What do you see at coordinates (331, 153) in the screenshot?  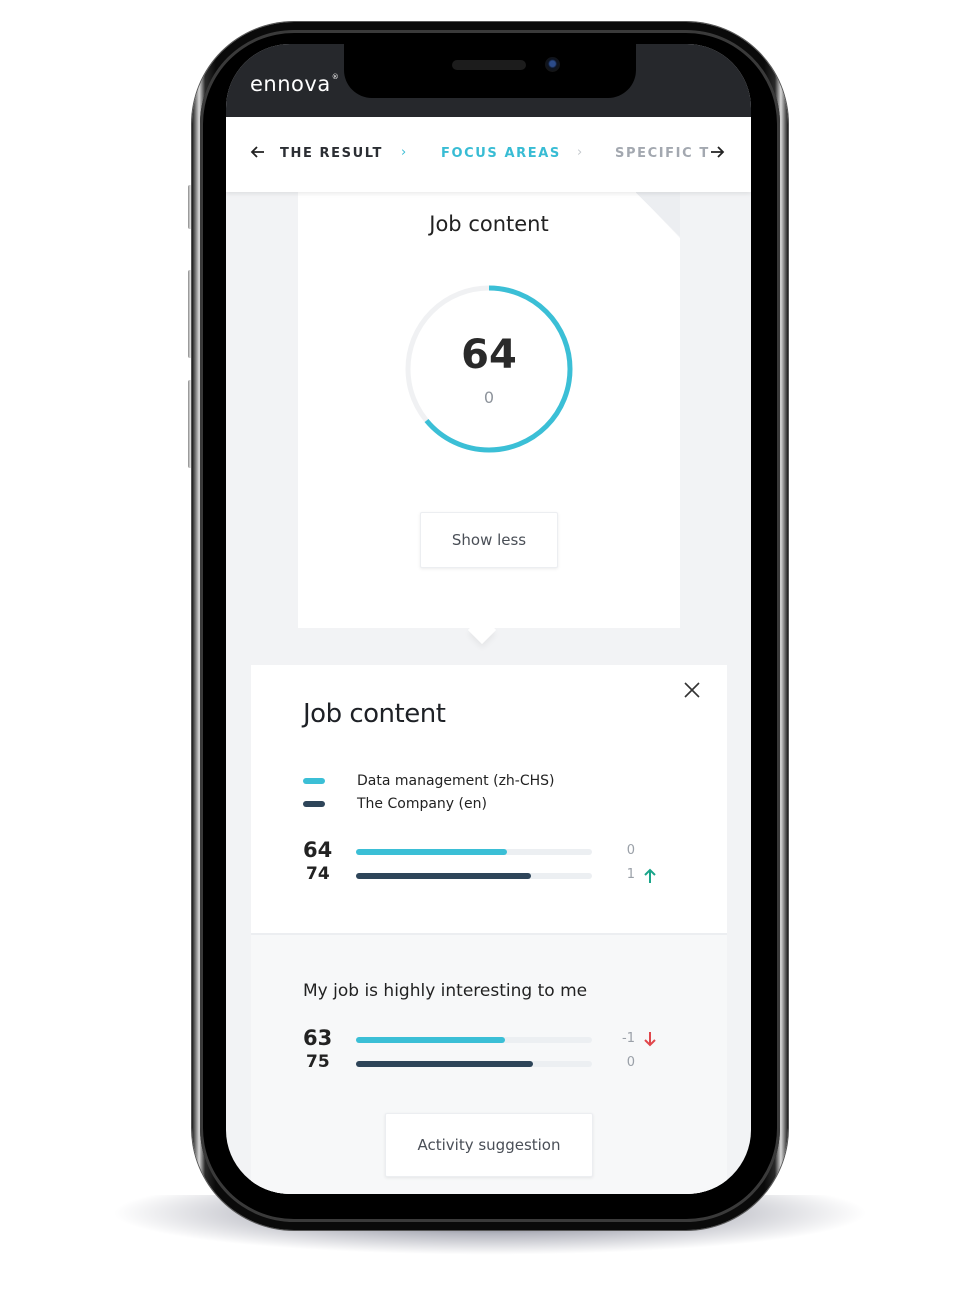 I see `nav-item-the-result: THE RESULT` at bounding box center [331, 153].